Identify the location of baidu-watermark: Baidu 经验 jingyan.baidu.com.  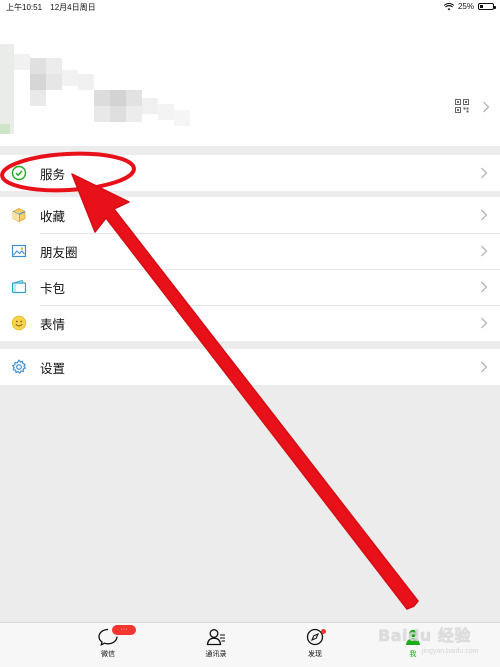
(438, 643).